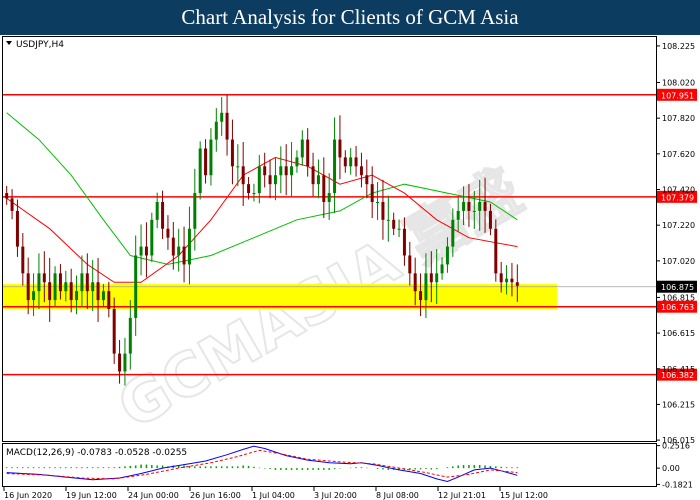 The image size is (700, 500). What do you see at coordinates (671, 468) in the screenshot?
I see `macd-y-tick-label: 0.00` at bounding box center [671, 468].